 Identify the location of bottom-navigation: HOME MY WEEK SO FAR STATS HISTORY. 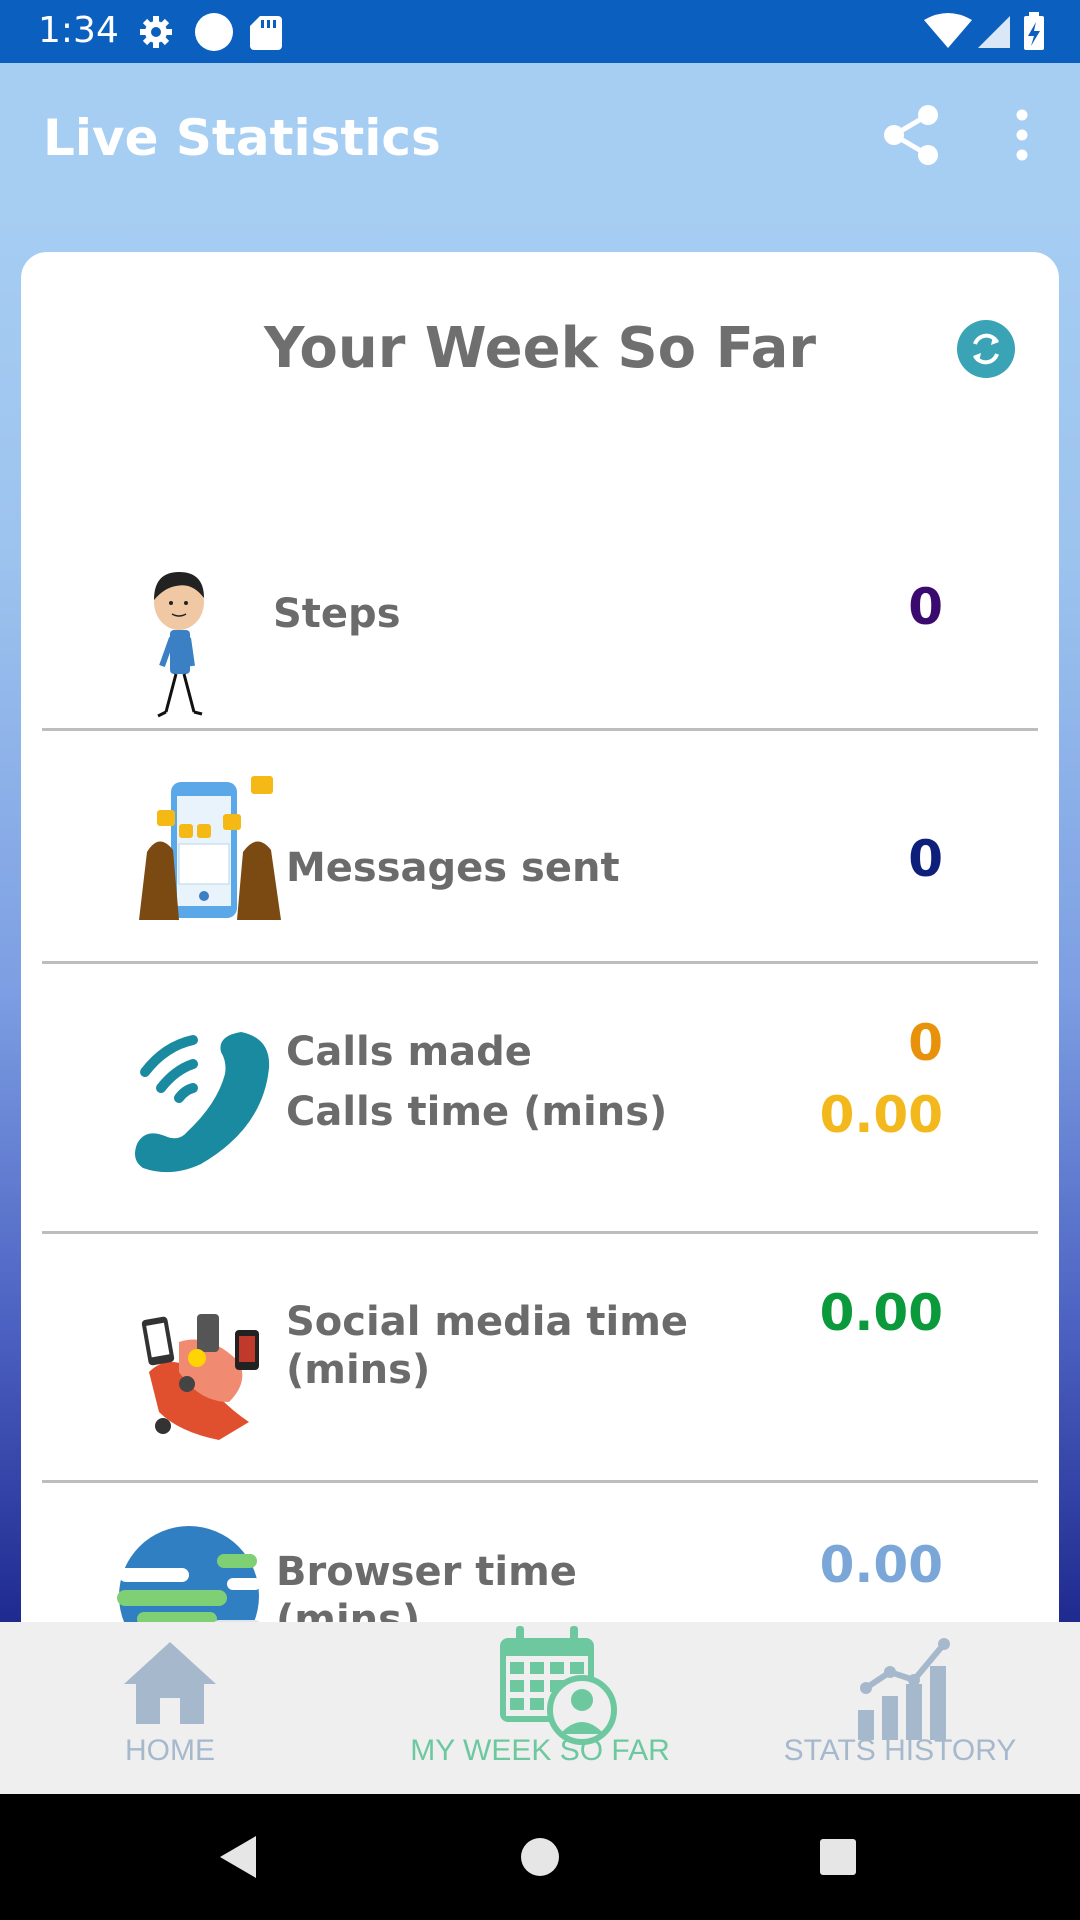
(540, 1708).